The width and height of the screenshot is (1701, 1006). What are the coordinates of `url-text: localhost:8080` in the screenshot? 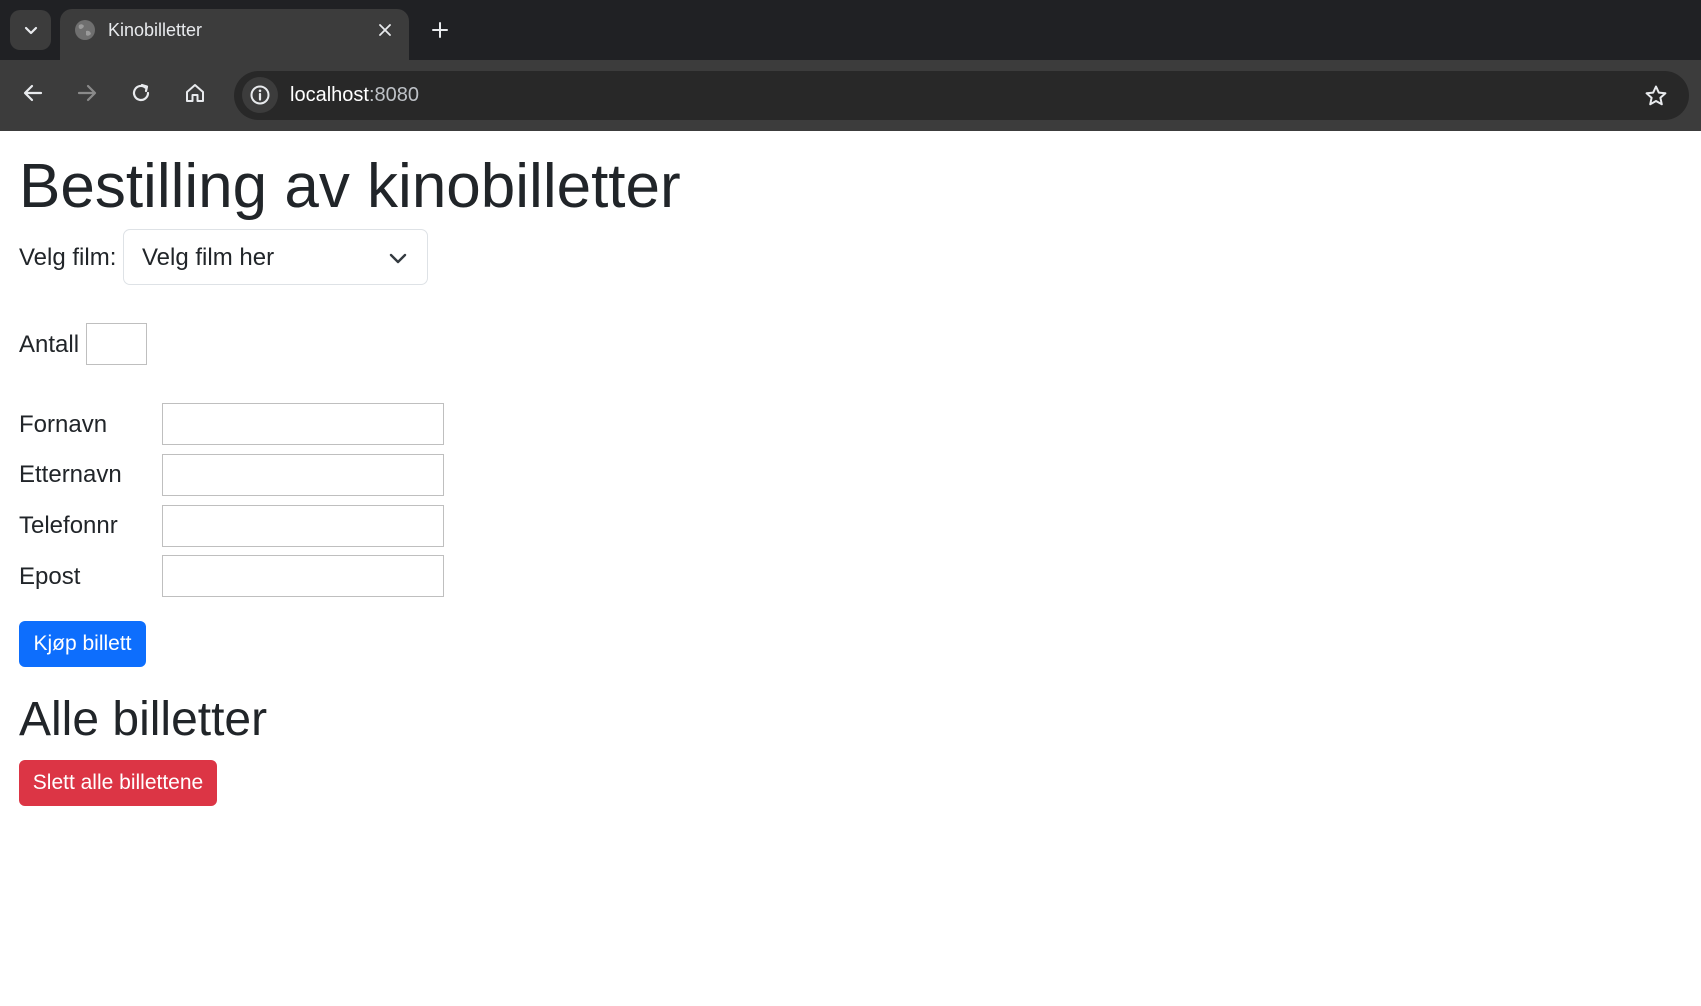 It's located at (354, 95).